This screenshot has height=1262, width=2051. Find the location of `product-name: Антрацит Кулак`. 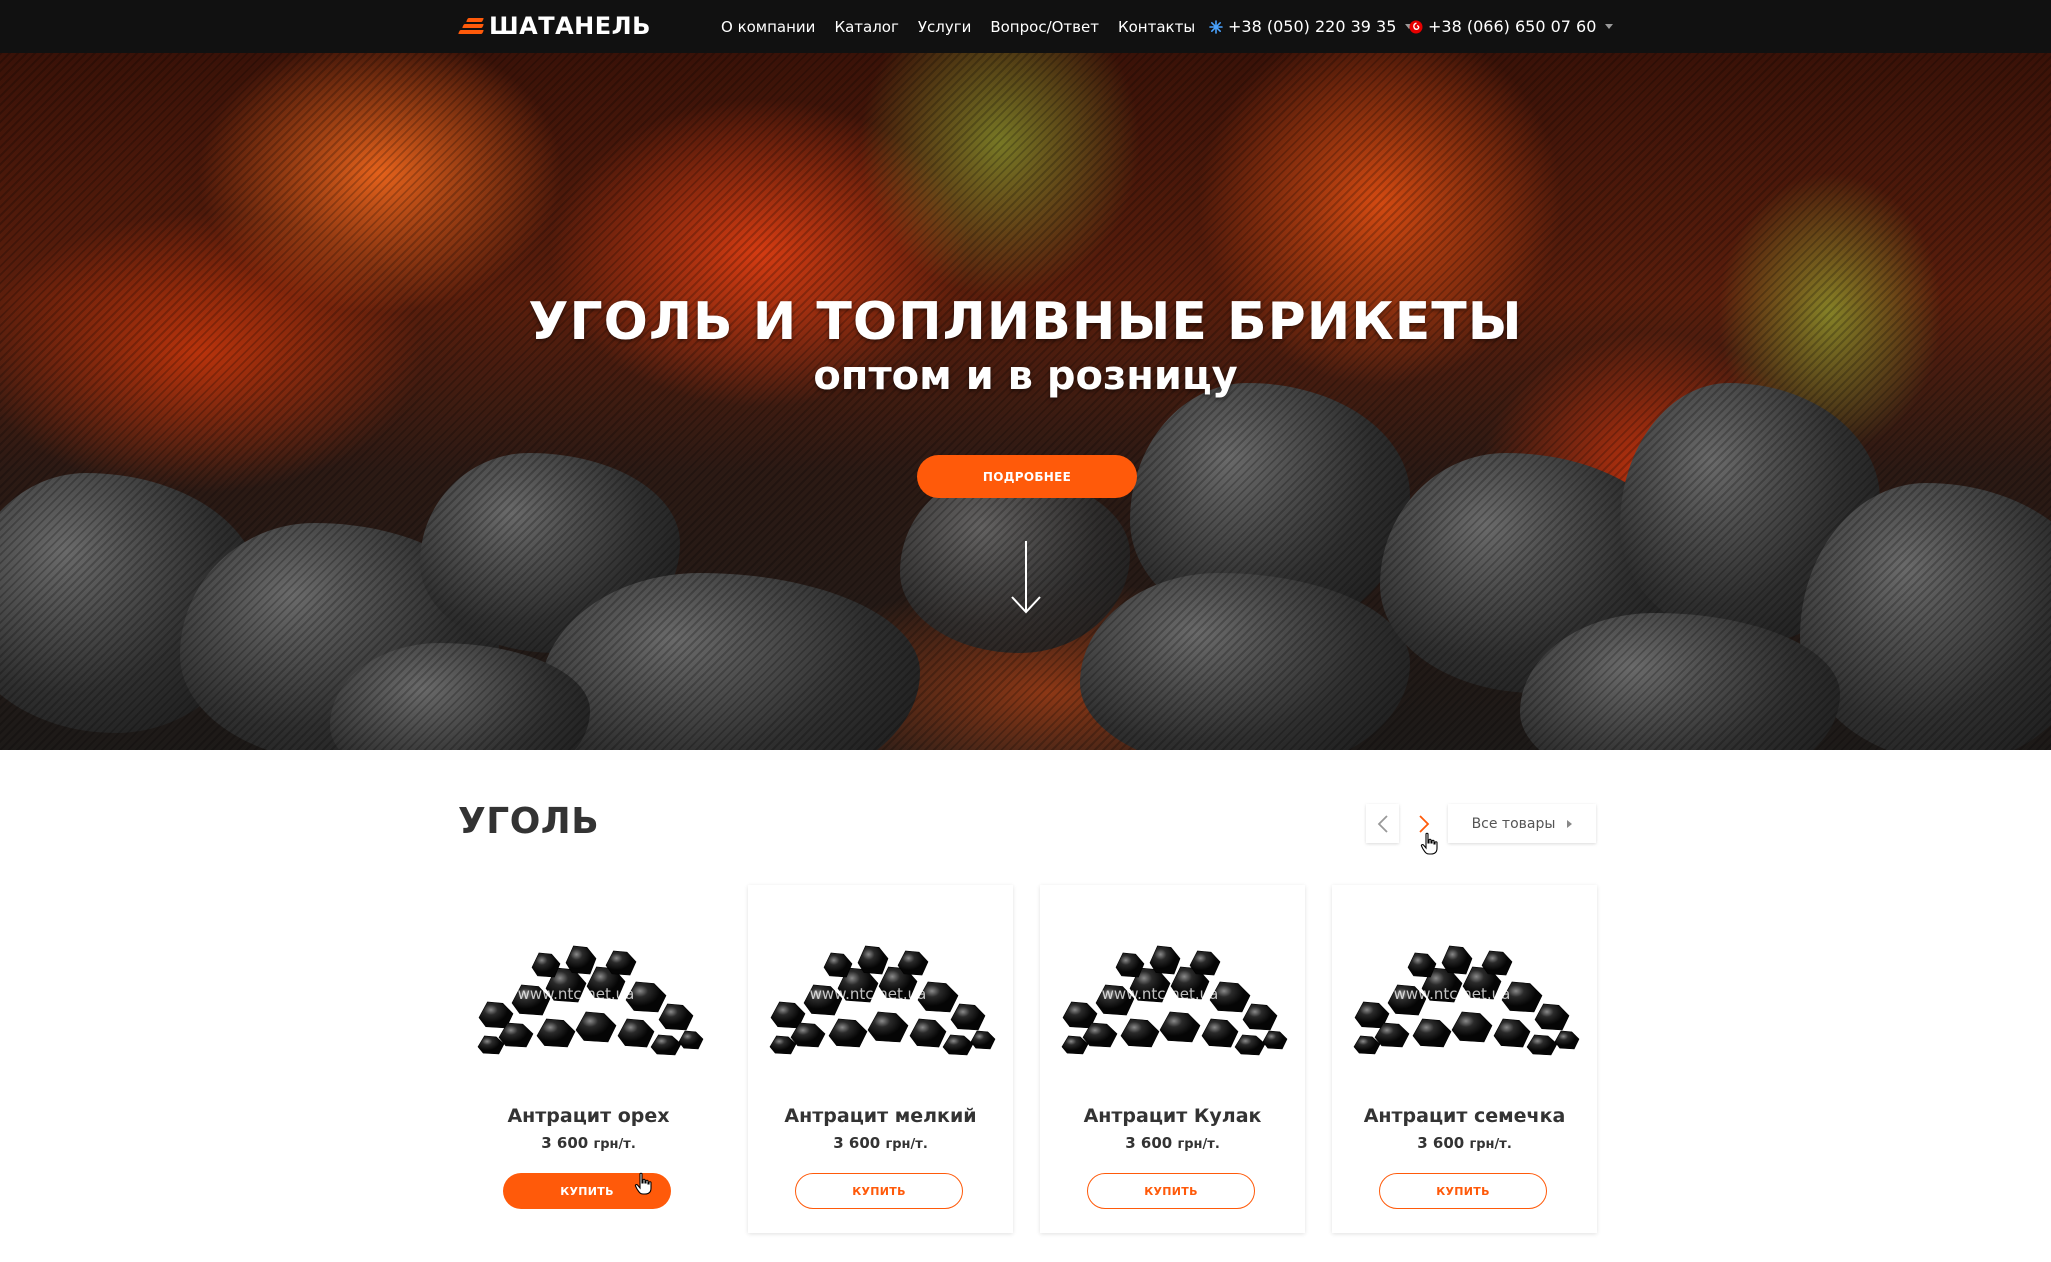

product-name: Антрацит Кулак is located at coordinates (1172, 1116).